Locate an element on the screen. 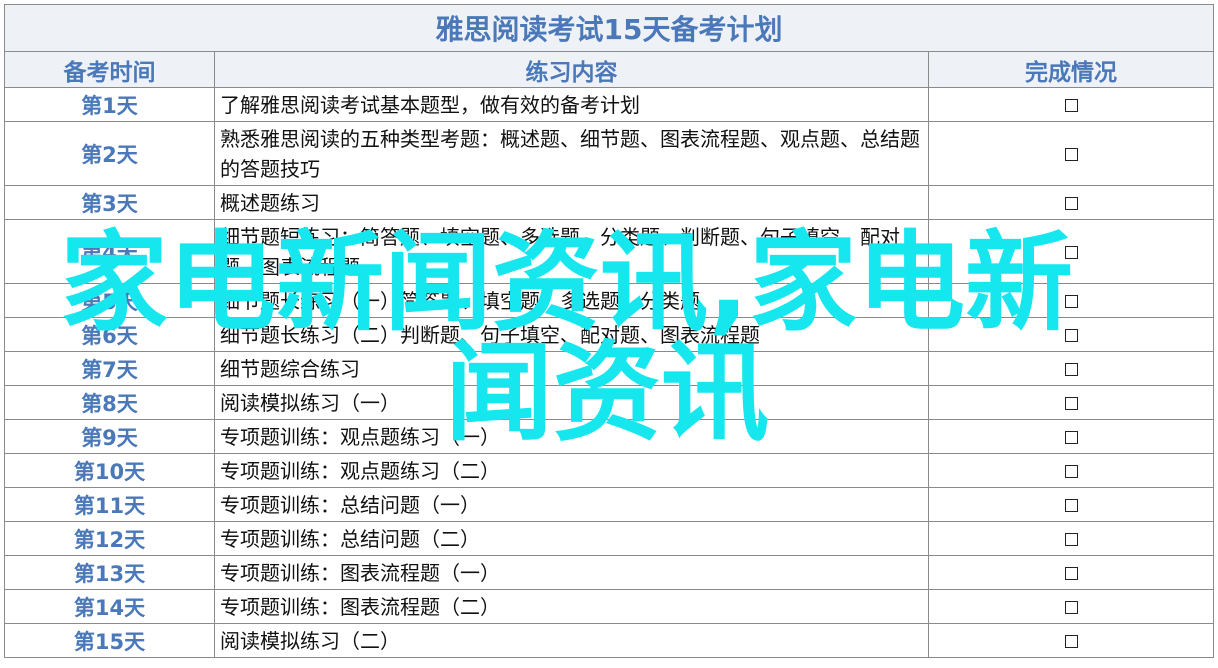 This screenshot has width=1218, height=668. table-row: 第1天 了解雅思阅读考试基本题型，做有效的备考计划 is located at coordinates (609, 104).